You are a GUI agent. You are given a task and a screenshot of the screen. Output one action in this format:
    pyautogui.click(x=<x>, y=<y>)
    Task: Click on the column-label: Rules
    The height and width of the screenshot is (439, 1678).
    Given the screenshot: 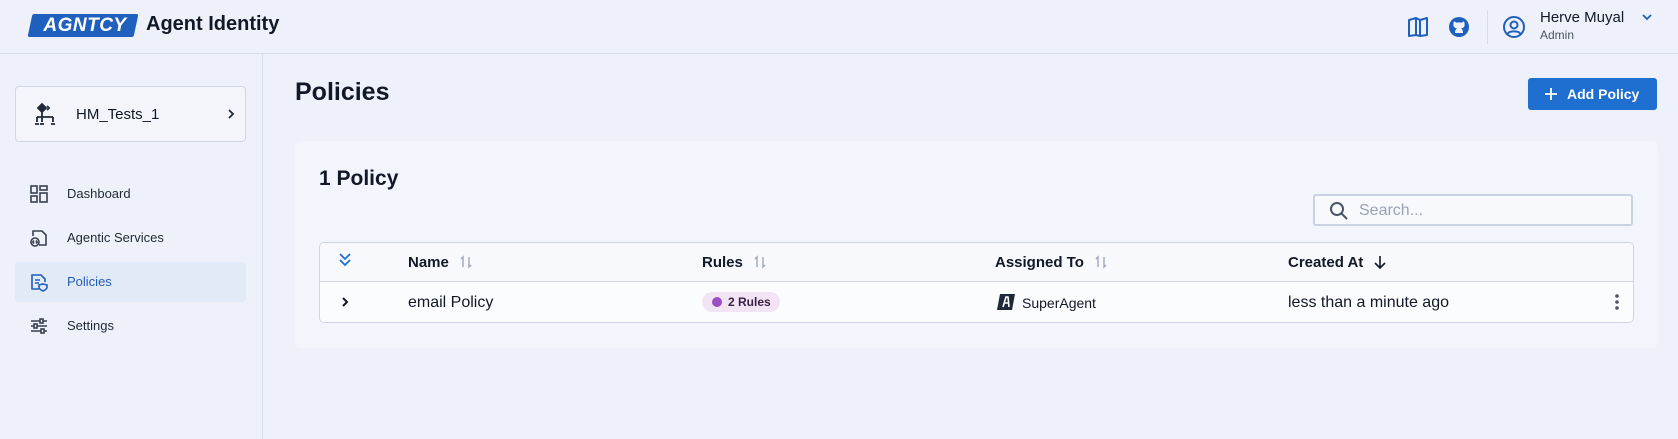 What is the action you would take?
    pyautogui.click(x=722, y=262)
    